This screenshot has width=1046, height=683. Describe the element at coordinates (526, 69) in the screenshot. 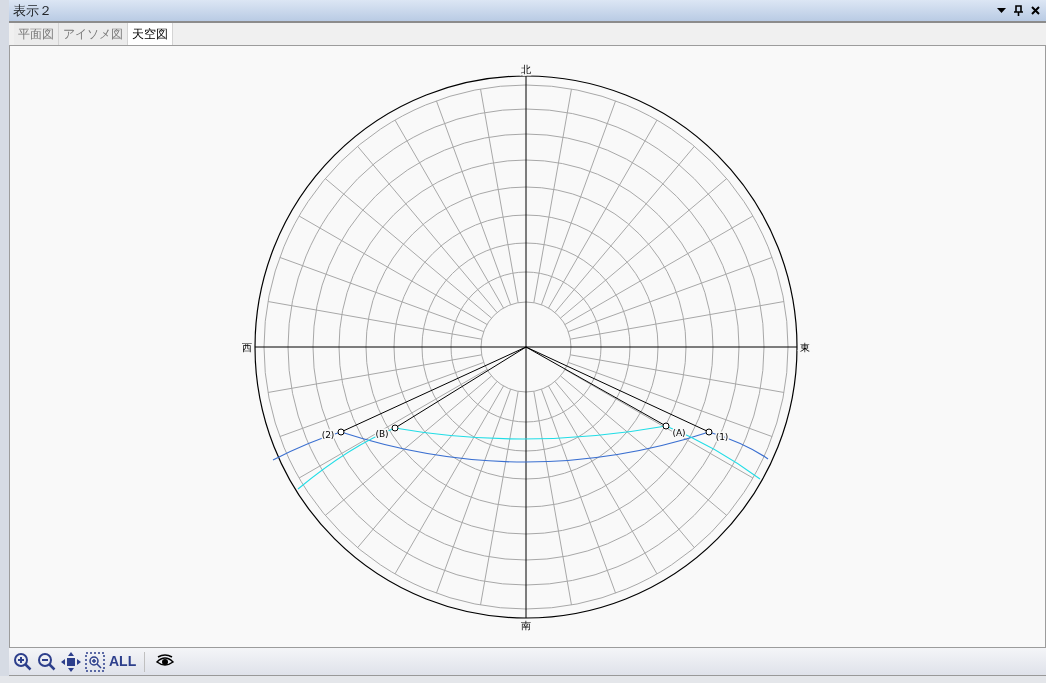

I see `direction-label: 北` at that location.